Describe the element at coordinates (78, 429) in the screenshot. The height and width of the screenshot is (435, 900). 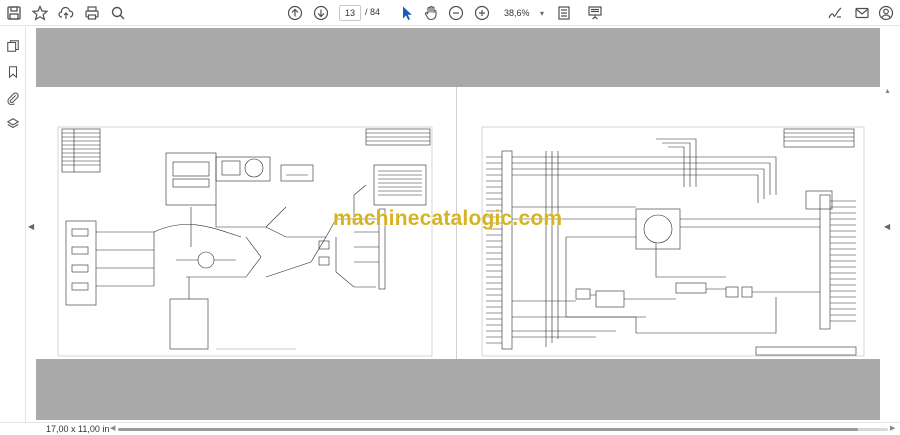
I see `page-size-label: 17,00 x 11,00 in` at that location.